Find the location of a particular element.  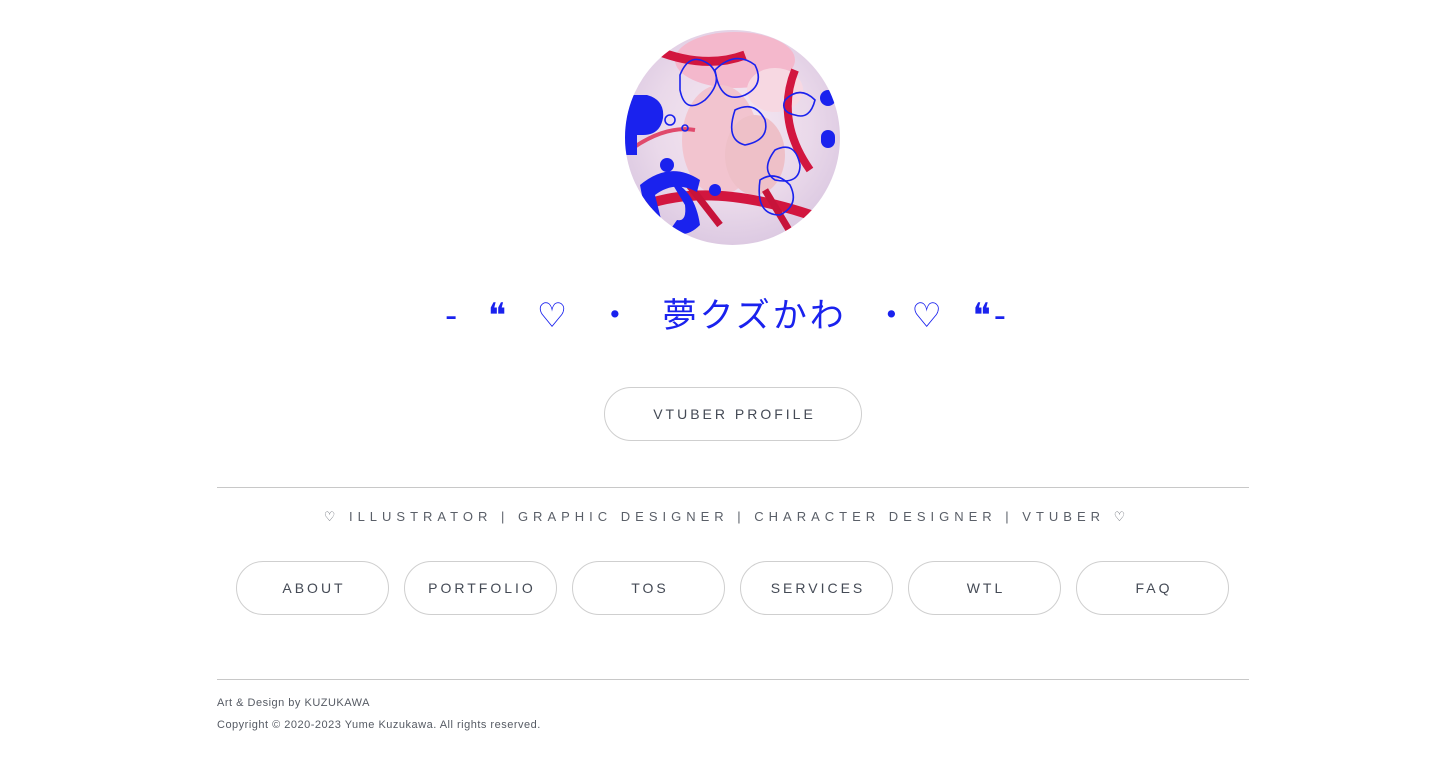

site-title: - ❝ ♡ ・ 夢クズかわ ・♡ ❝- is located at coordinates (727, 316).